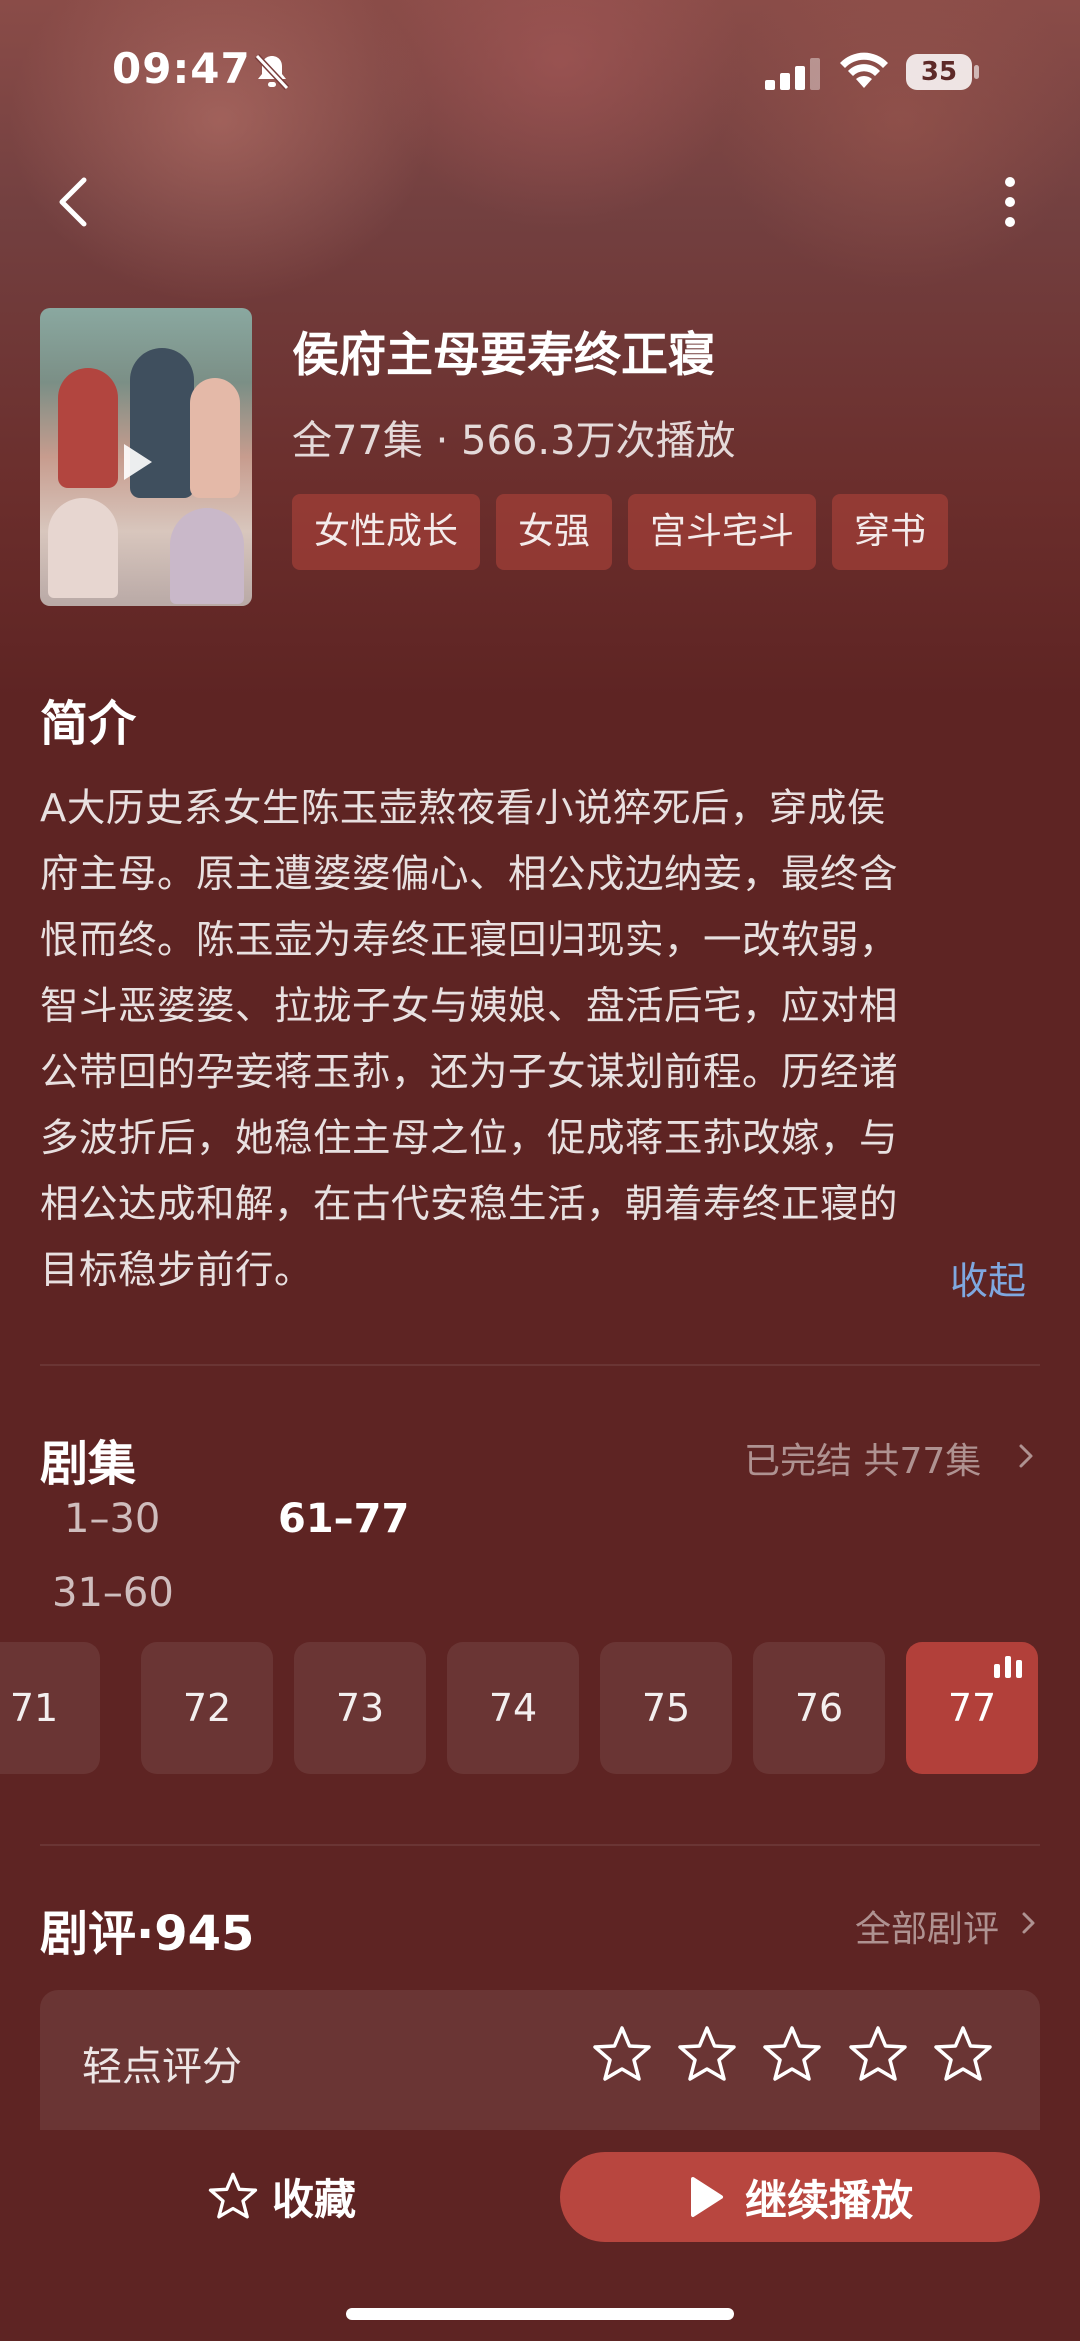 The height and width of the screenshot is (2341, 1080). Describe the element at coordinates (162, 2067) in the screenshot. I see `rating-label: 轻点评分` at that location.